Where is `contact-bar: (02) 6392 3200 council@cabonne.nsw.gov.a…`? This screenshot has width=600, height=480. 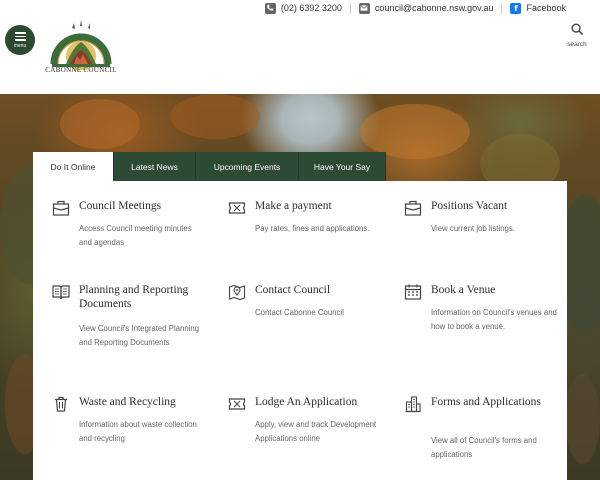
contact-bar: (02) 6392 3200 council@cabonne.nsw.gov.a… is located at coordinates (432, 8).